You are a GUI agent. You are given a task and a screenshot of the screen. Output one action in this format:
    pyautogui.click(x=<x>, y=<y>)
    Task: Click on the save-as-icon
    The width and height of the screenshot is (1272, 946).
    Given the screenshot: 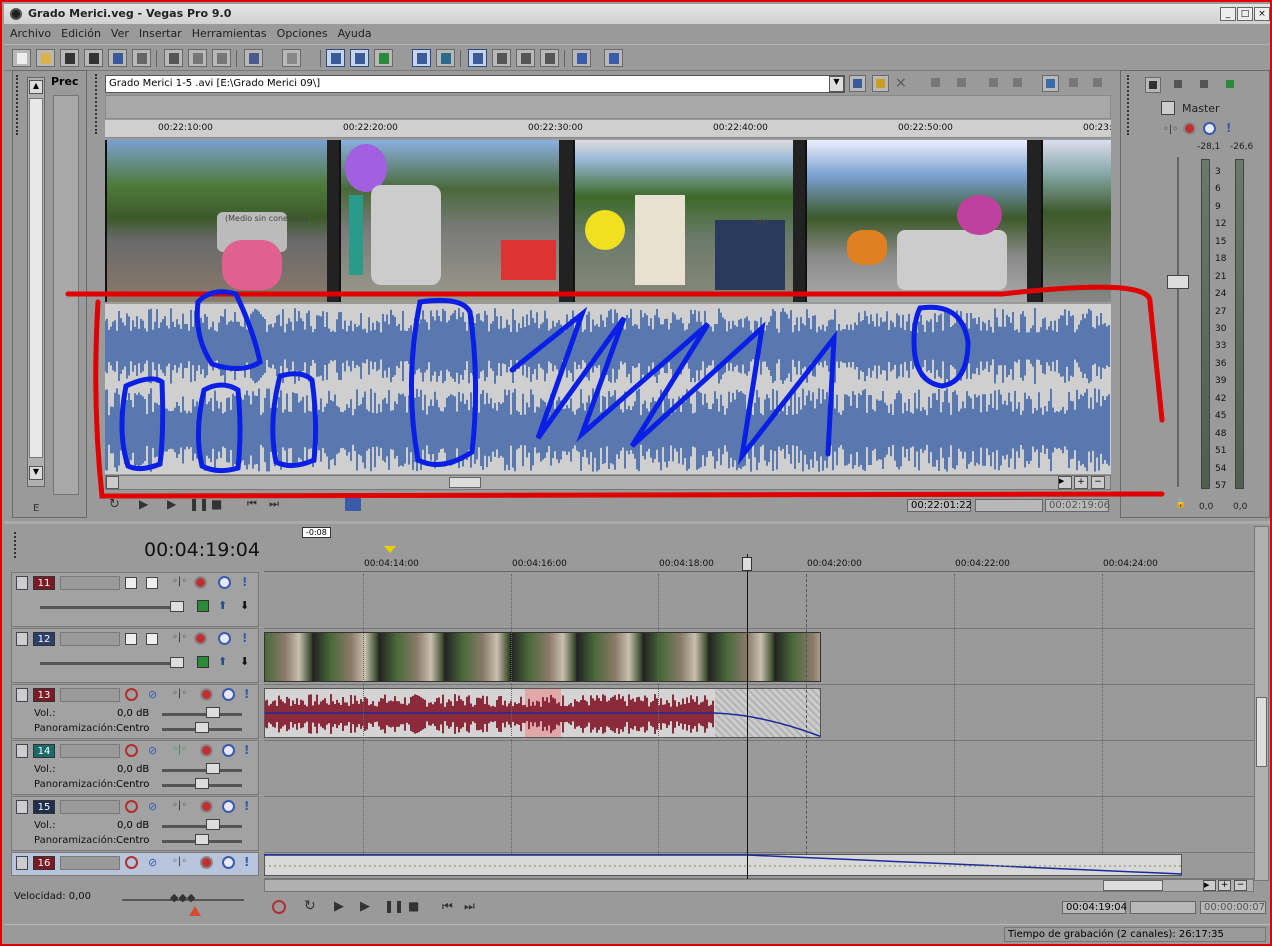 What is the action you would take?
    pyautogui.click(x=93, y=58)
    